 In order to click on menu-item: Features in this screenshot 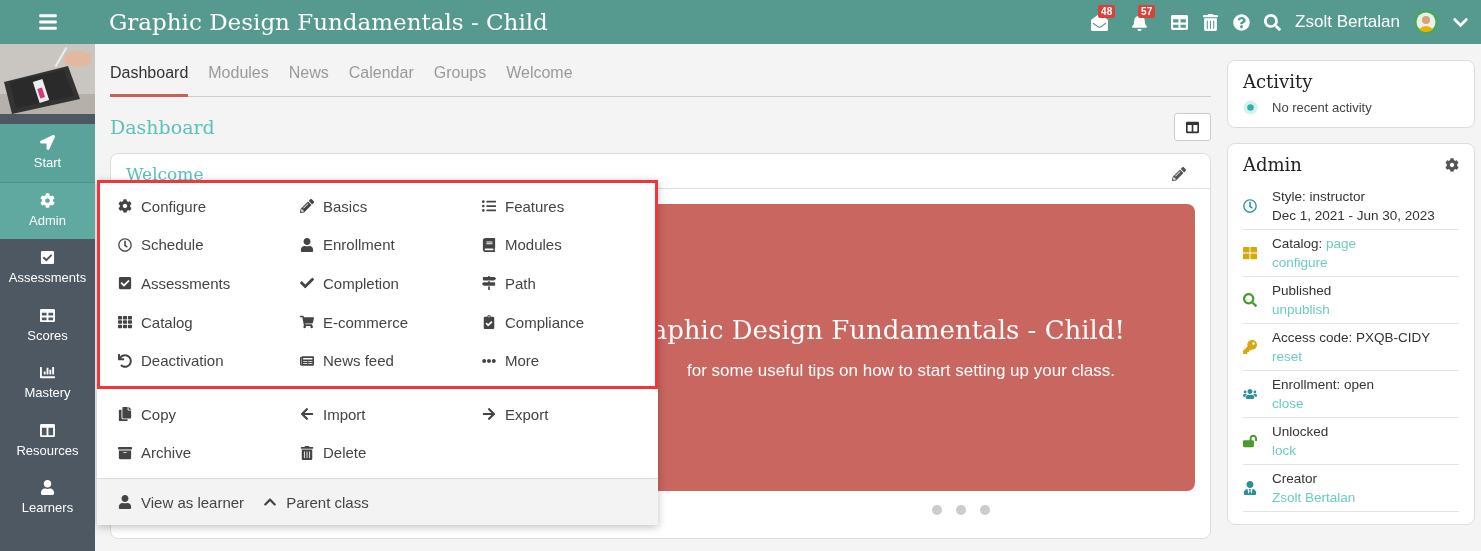, I will do `click(568, 206)`.